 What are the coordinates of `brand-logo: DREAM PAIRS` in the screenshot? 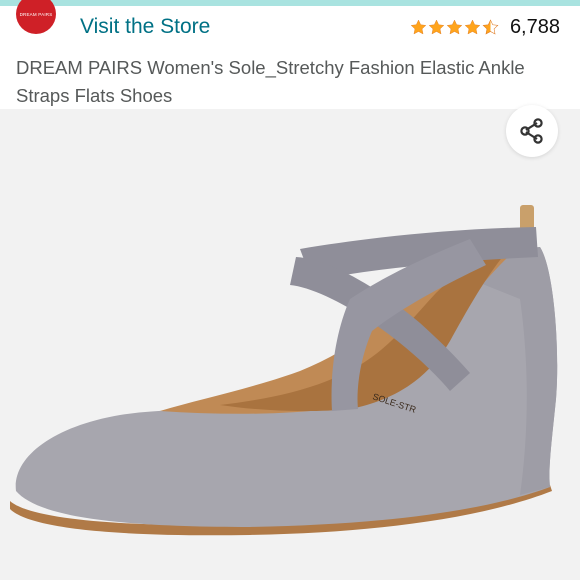 It's located at (36, 17).